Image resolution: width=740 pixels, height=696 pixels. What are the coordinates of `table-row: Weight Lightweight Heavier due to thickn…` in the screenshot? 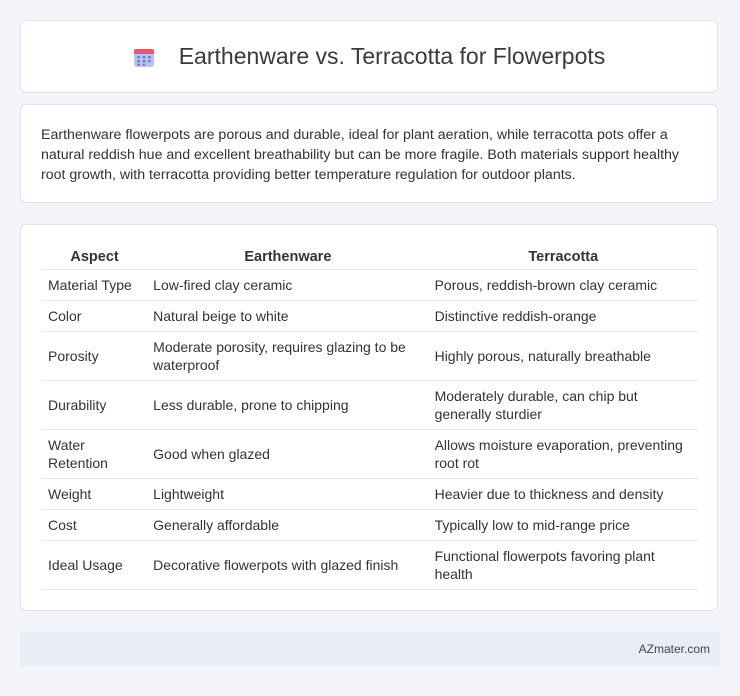 It's located at (370, 494).